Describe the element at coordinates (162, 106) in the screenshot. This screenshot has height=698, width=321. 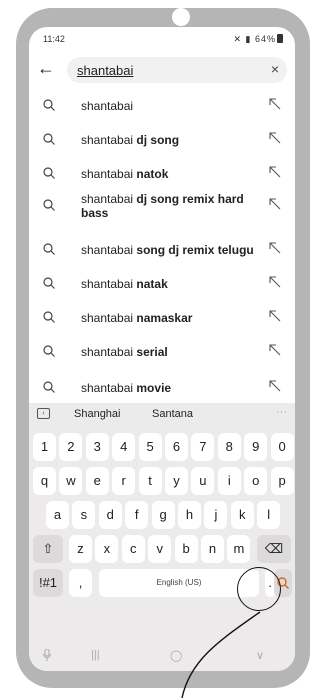
I see `suggestion-item: shantabai` at that location.